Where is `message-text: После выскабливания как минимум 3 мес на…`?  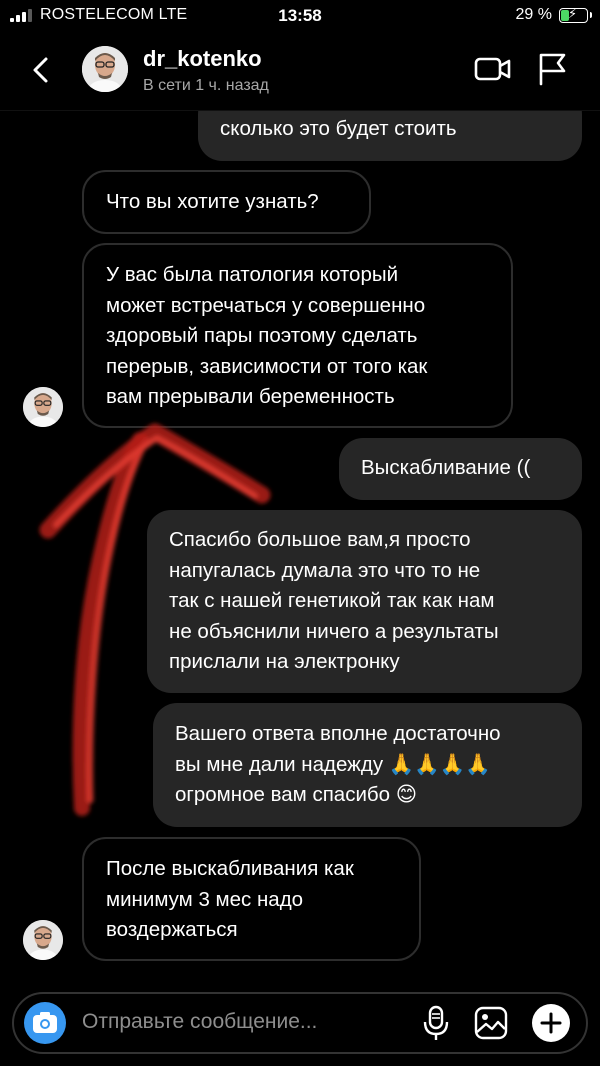
message-text: После выскабливания как минимум 3 мес на… is located at coordinates (230, 899).